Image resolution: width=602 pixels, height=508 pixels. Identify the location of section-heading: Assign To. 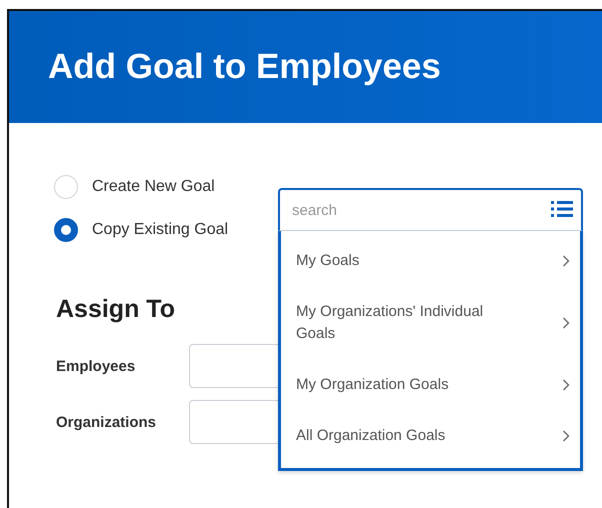
(115, 309).